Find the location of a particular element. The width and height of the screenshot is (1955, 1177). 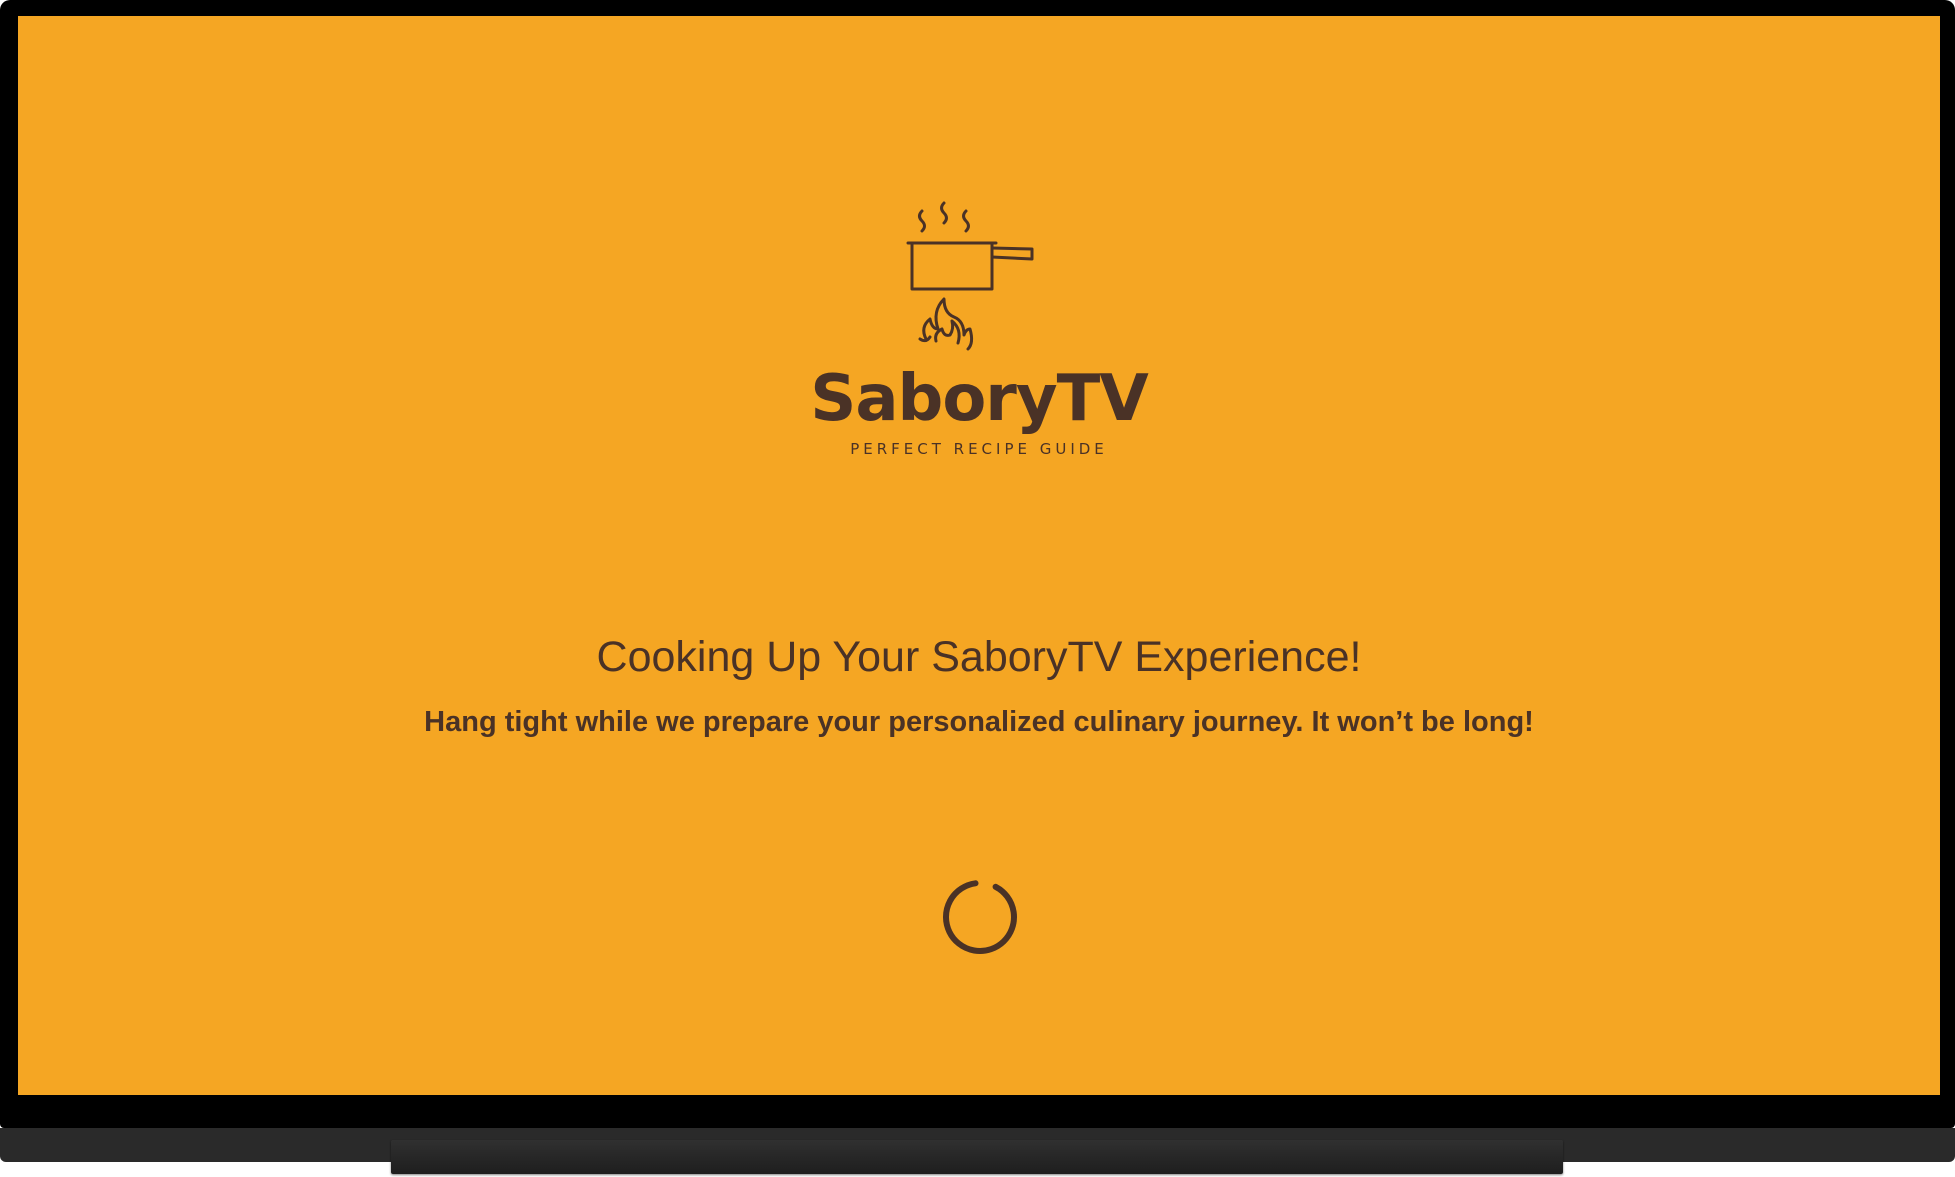

brand-name: SaboryTV is located at coordinates (979, 399).